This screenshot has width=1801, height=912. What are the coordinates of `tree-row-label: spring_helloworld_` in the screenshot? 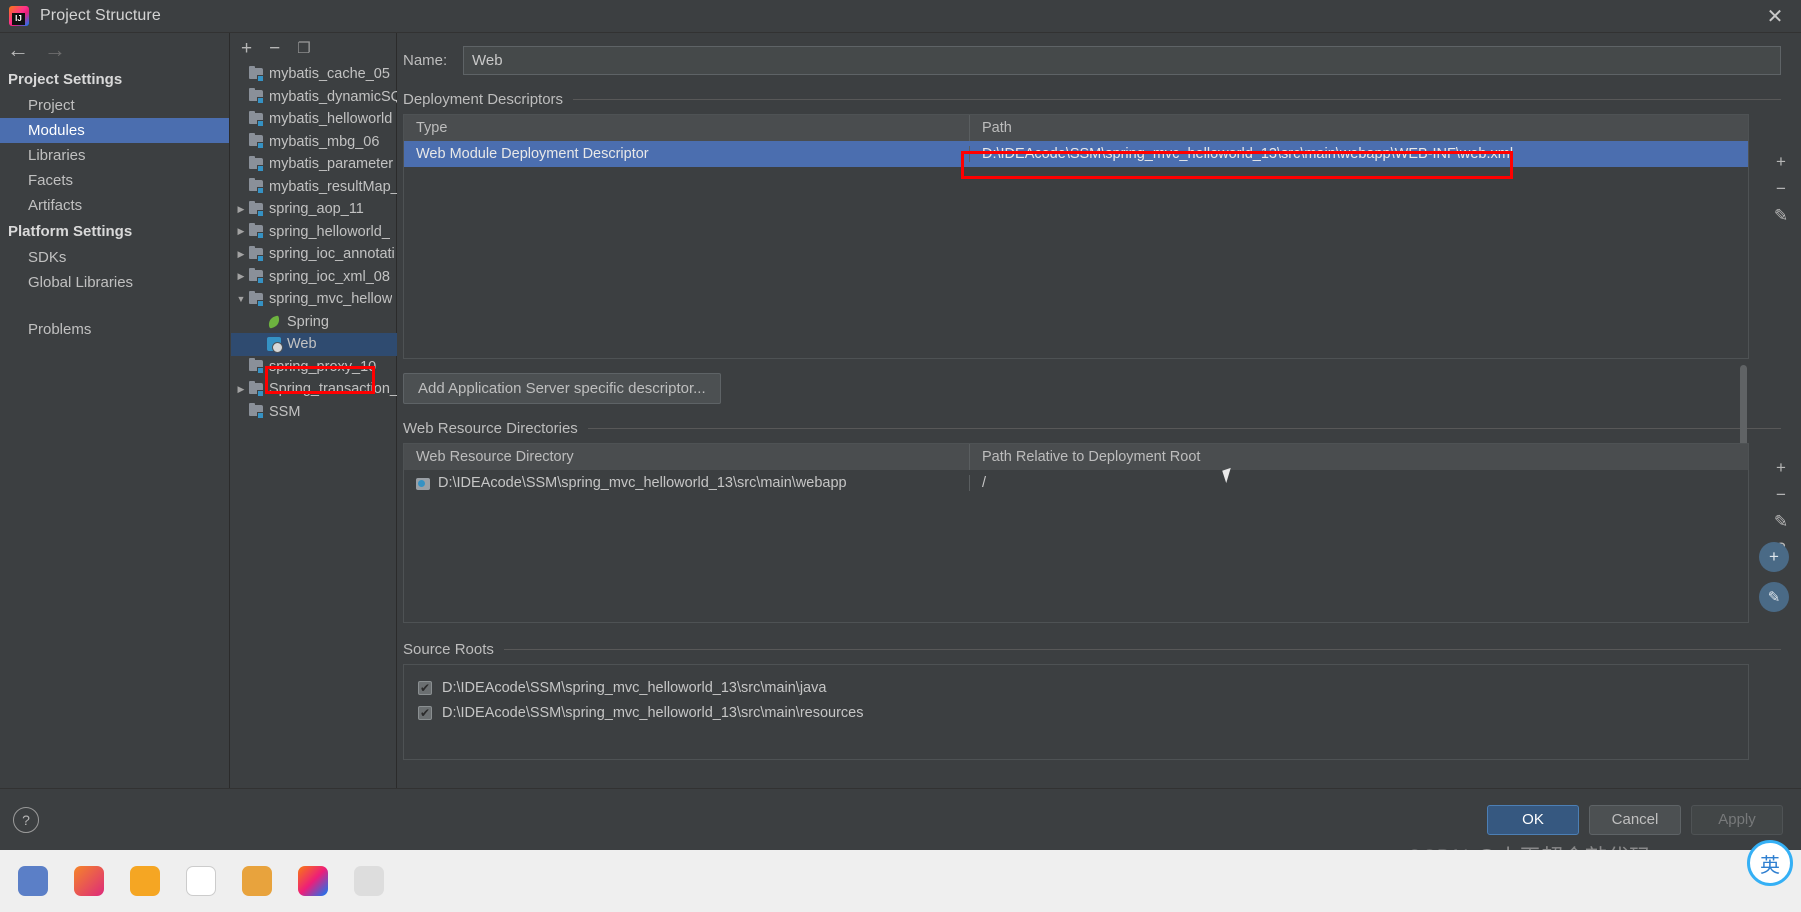 It's located at (329, 231).